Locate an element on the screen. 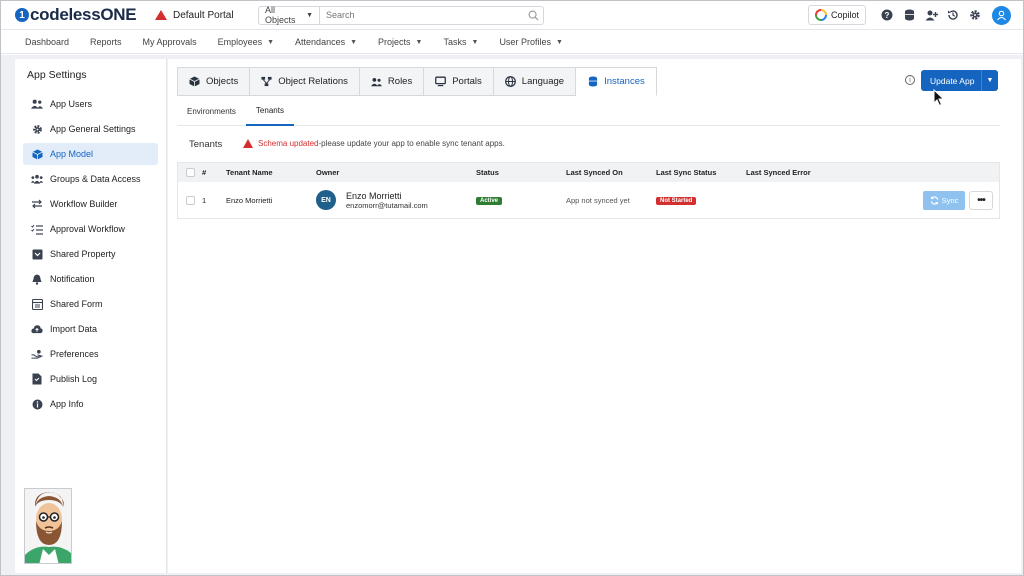 This screenshot has width=1024, height=576. warning-icon is located at coordinates (248, 143).